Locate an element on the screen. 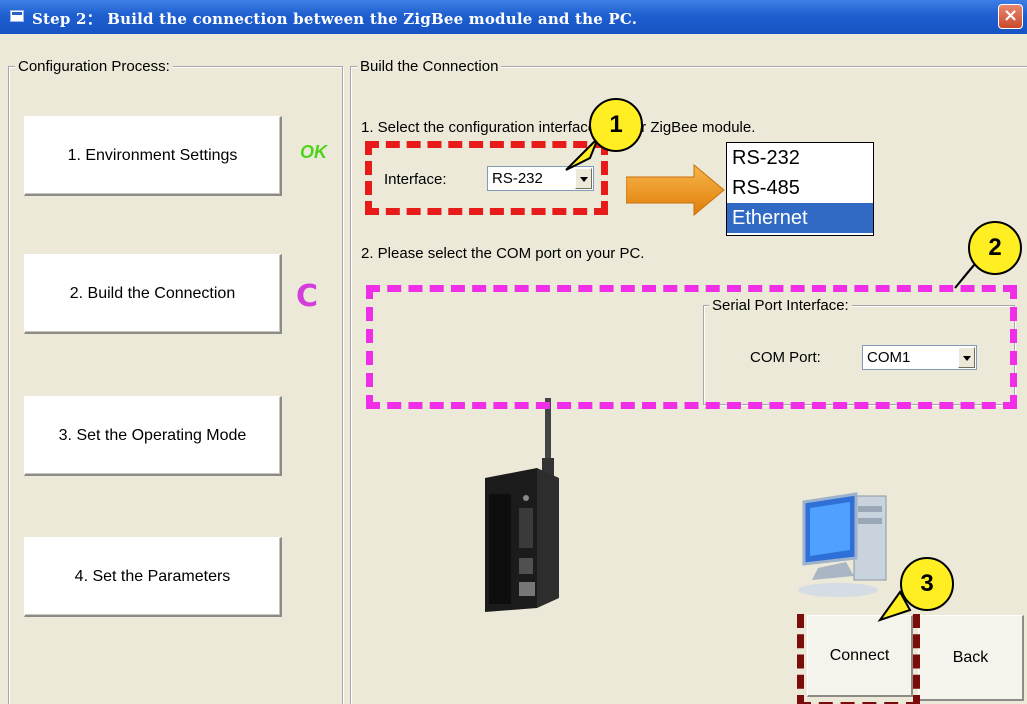 The image size is (1027, 704). callout-1: 1 is located at coordinates (616, 125).